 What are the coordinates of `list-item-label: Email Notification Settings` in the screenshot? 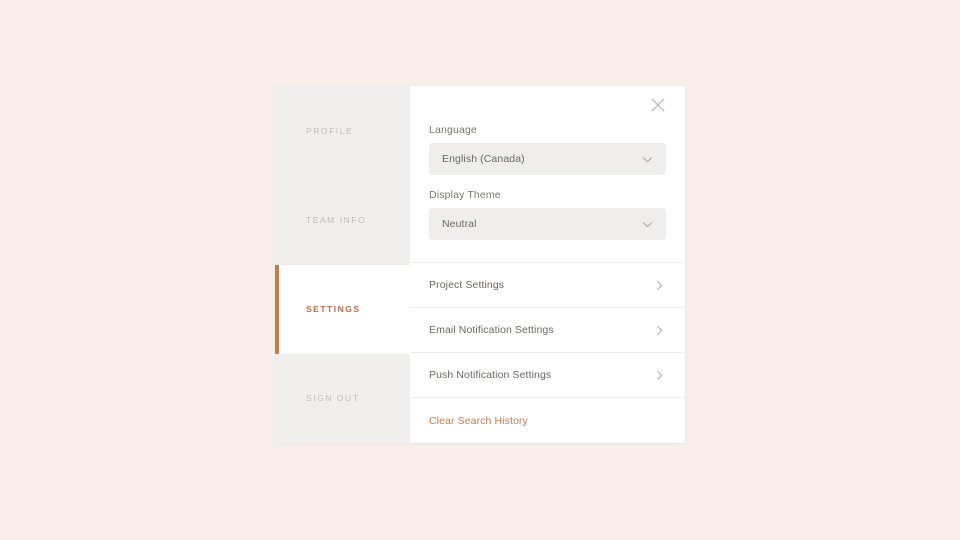 It's located at (491, 330).